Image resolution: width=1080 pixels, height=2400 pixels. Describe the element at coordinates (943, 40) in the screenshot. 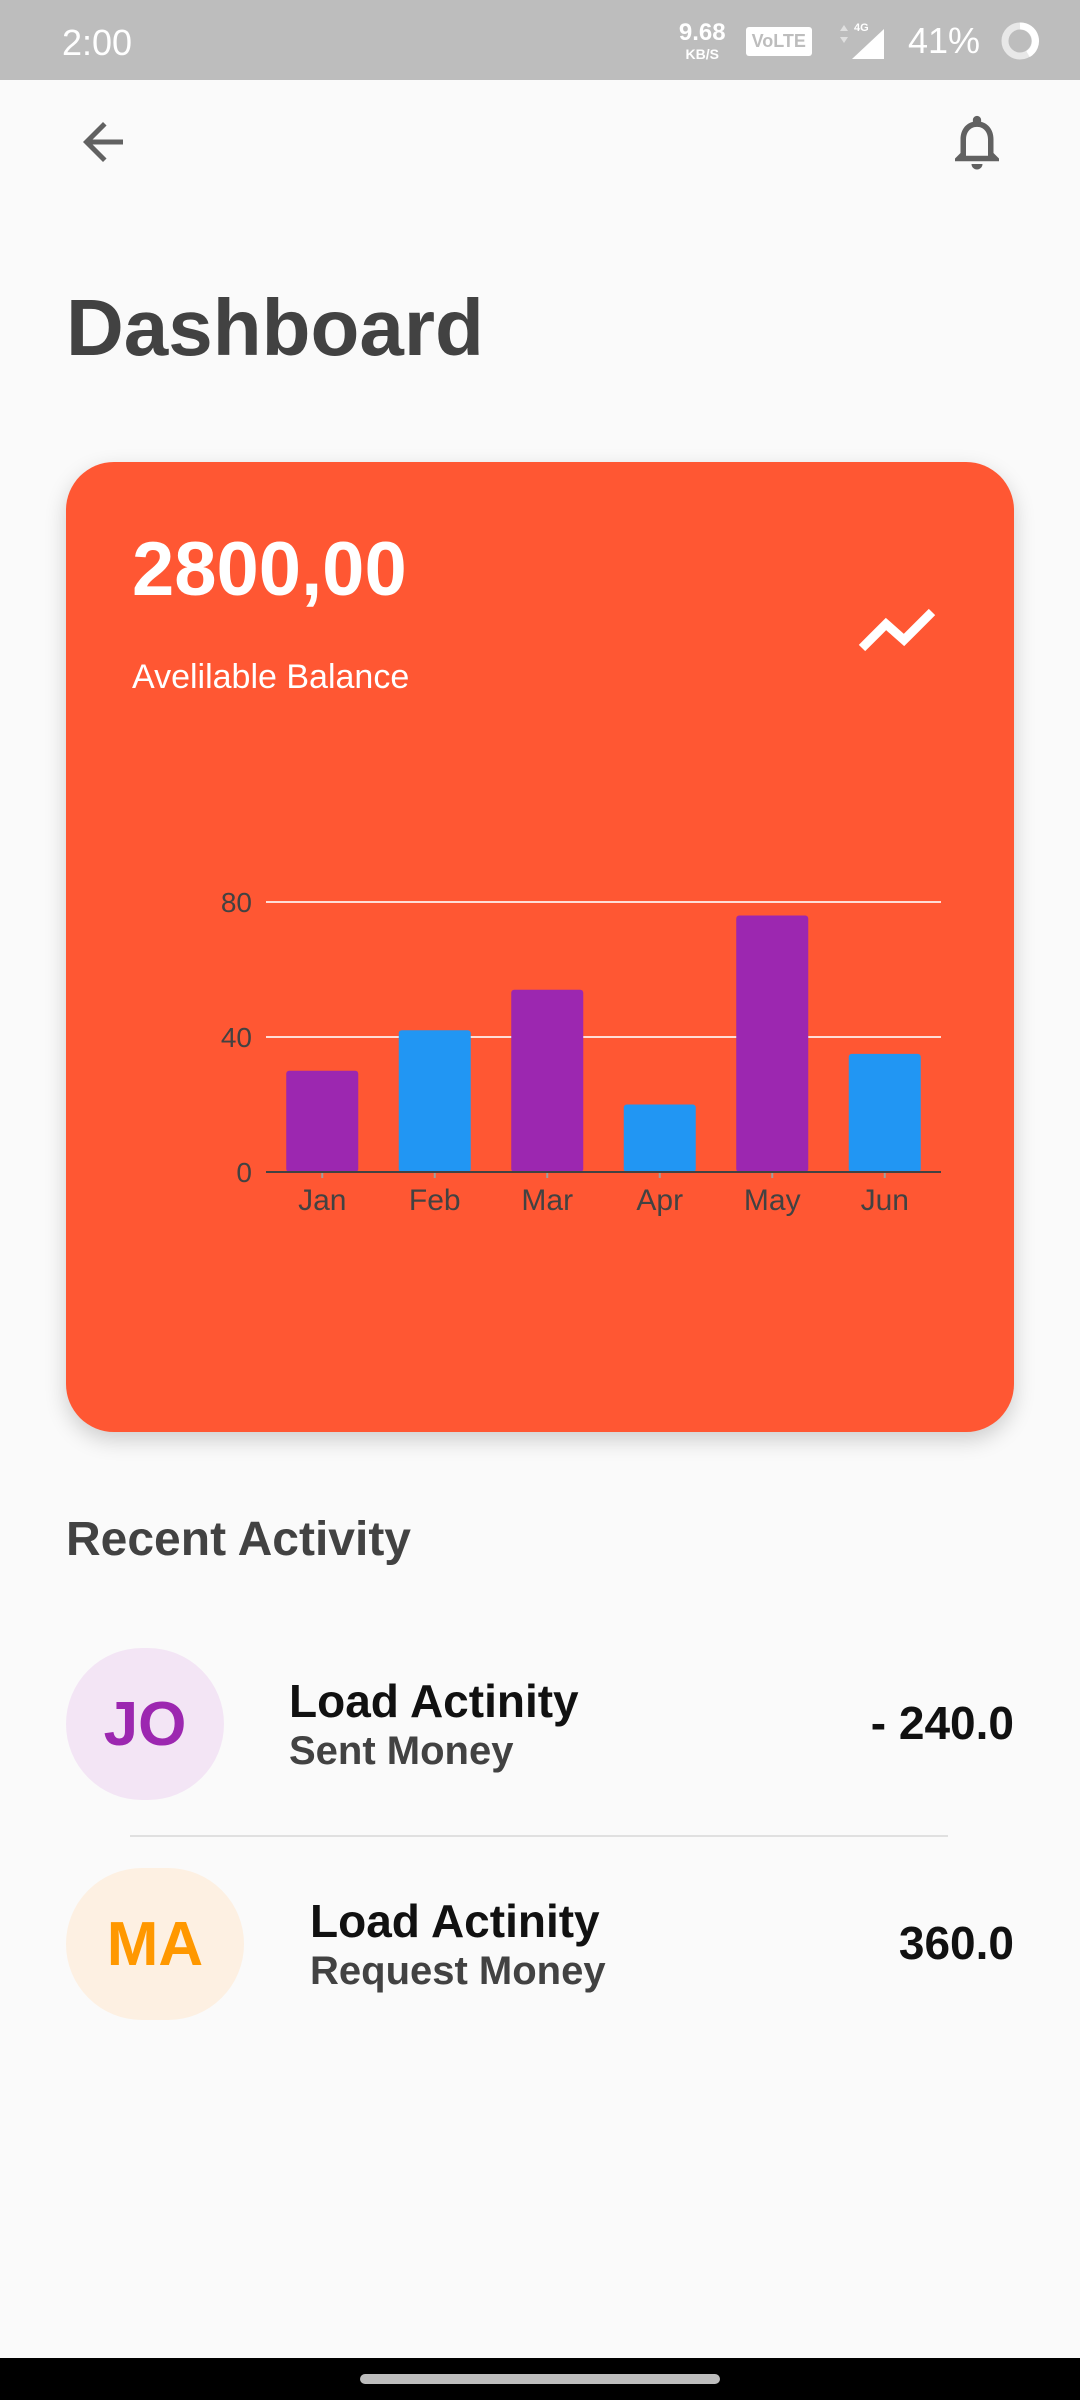

I see `battery-percent: 41%` at that location.